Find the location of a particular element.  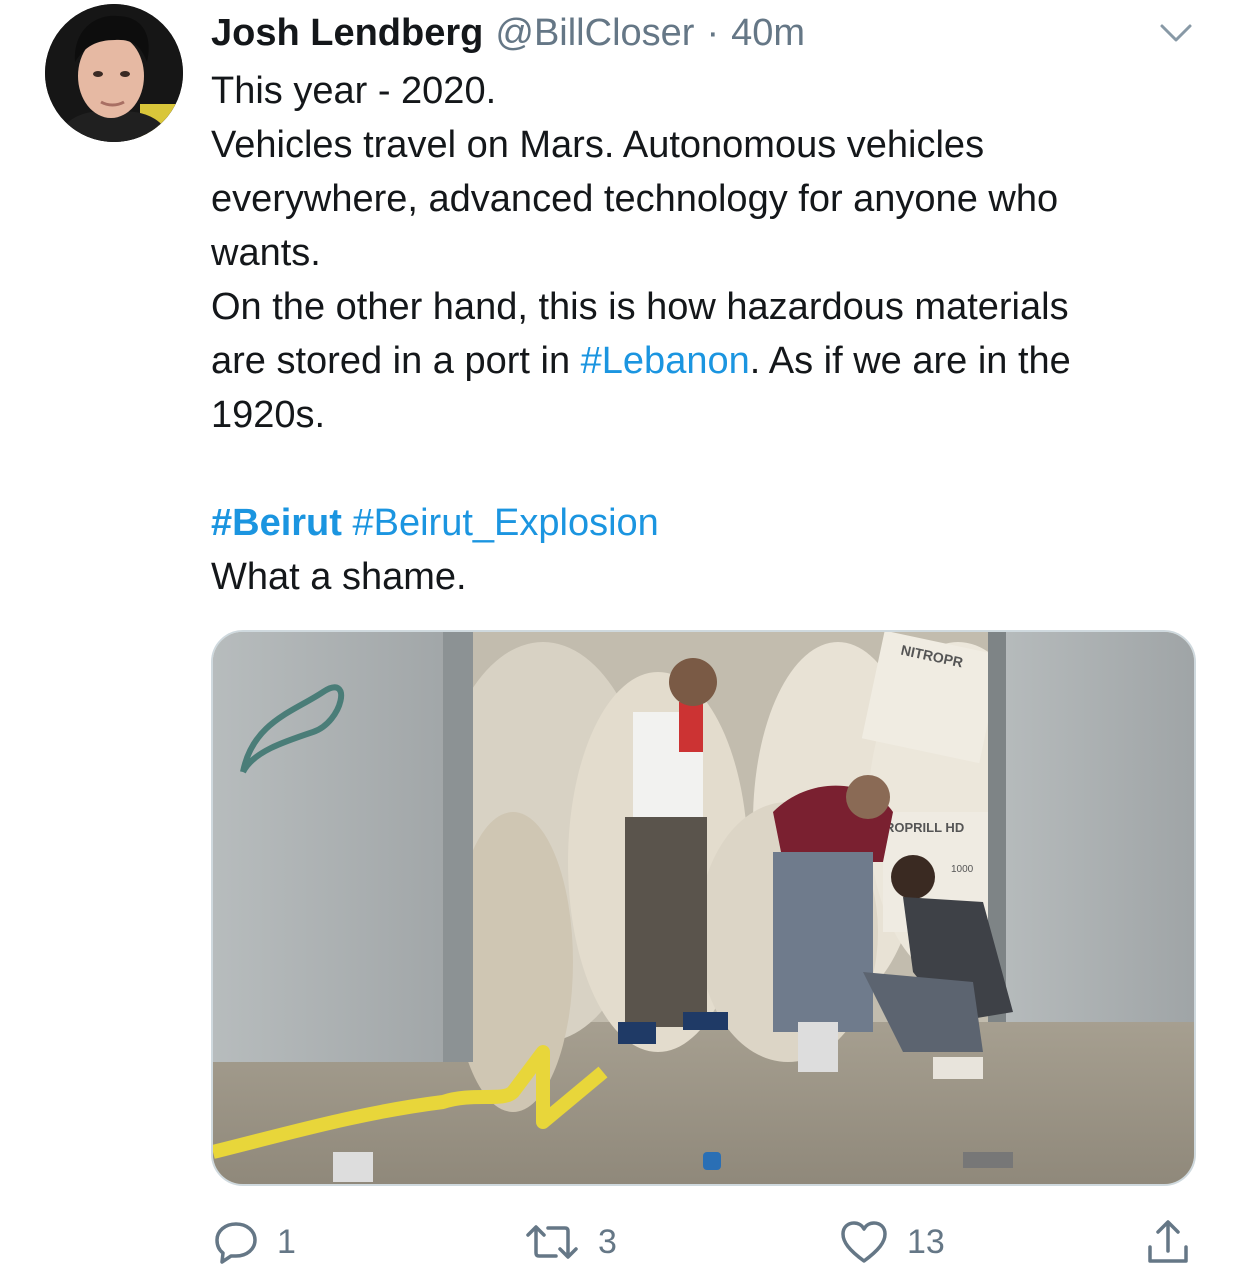

avatar is located at coordinates (114, 73).